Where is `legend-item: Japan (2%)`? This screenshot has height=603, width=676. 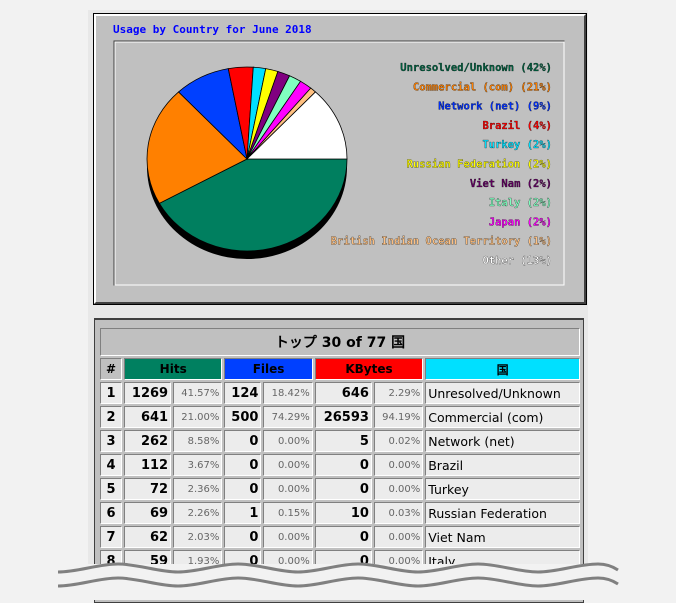
legend-item: Japan (2%) is located at coordinates (520, 222).